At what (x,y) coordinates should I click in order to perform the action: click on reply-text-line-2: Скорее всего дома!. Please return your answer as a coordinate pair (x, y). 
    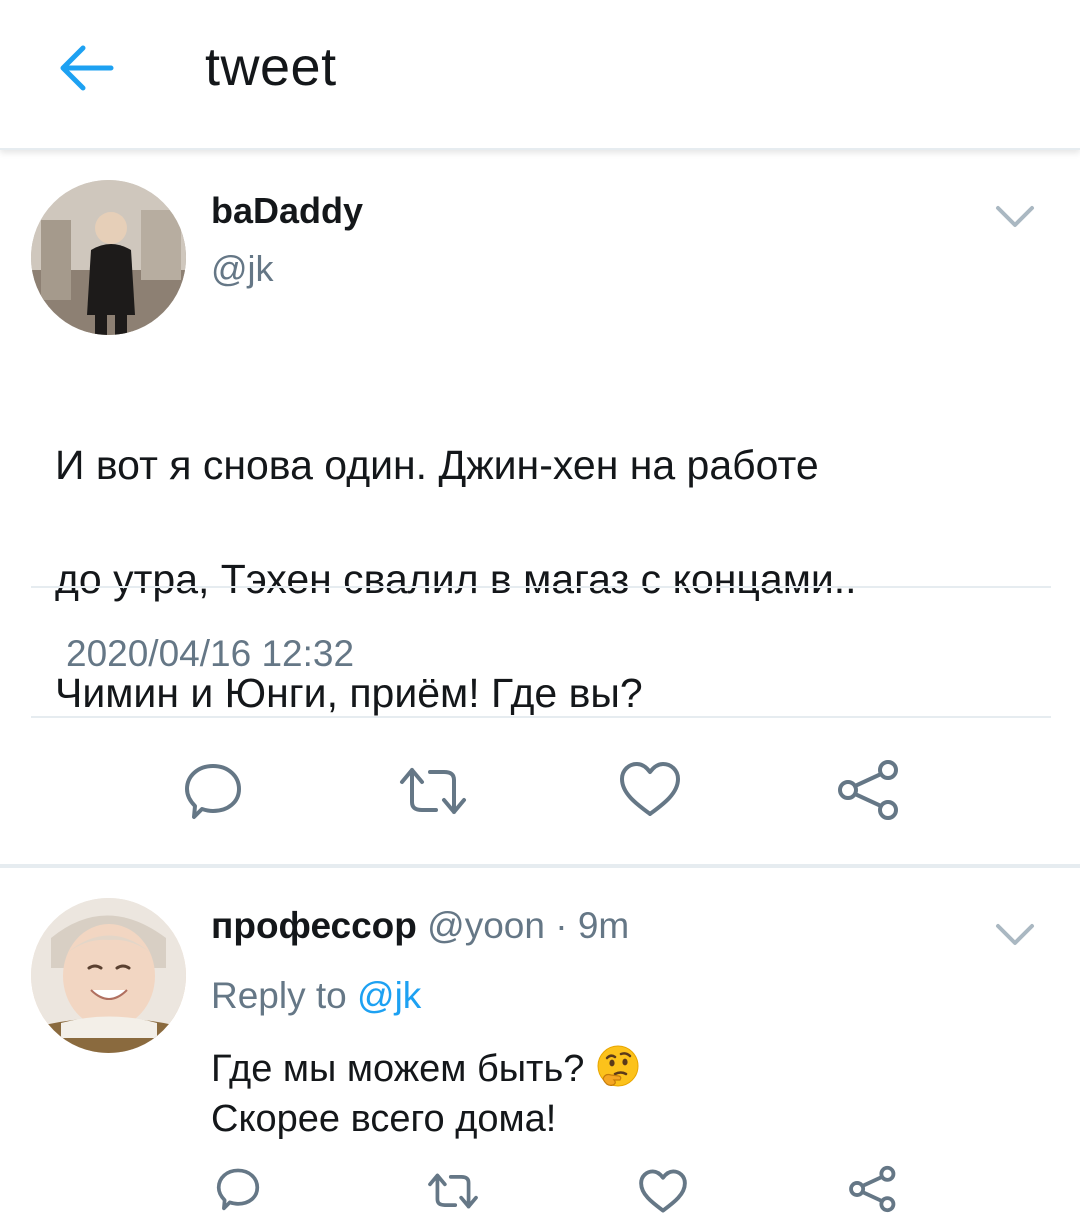
    Looking at the image, I should click on (384, 1119).